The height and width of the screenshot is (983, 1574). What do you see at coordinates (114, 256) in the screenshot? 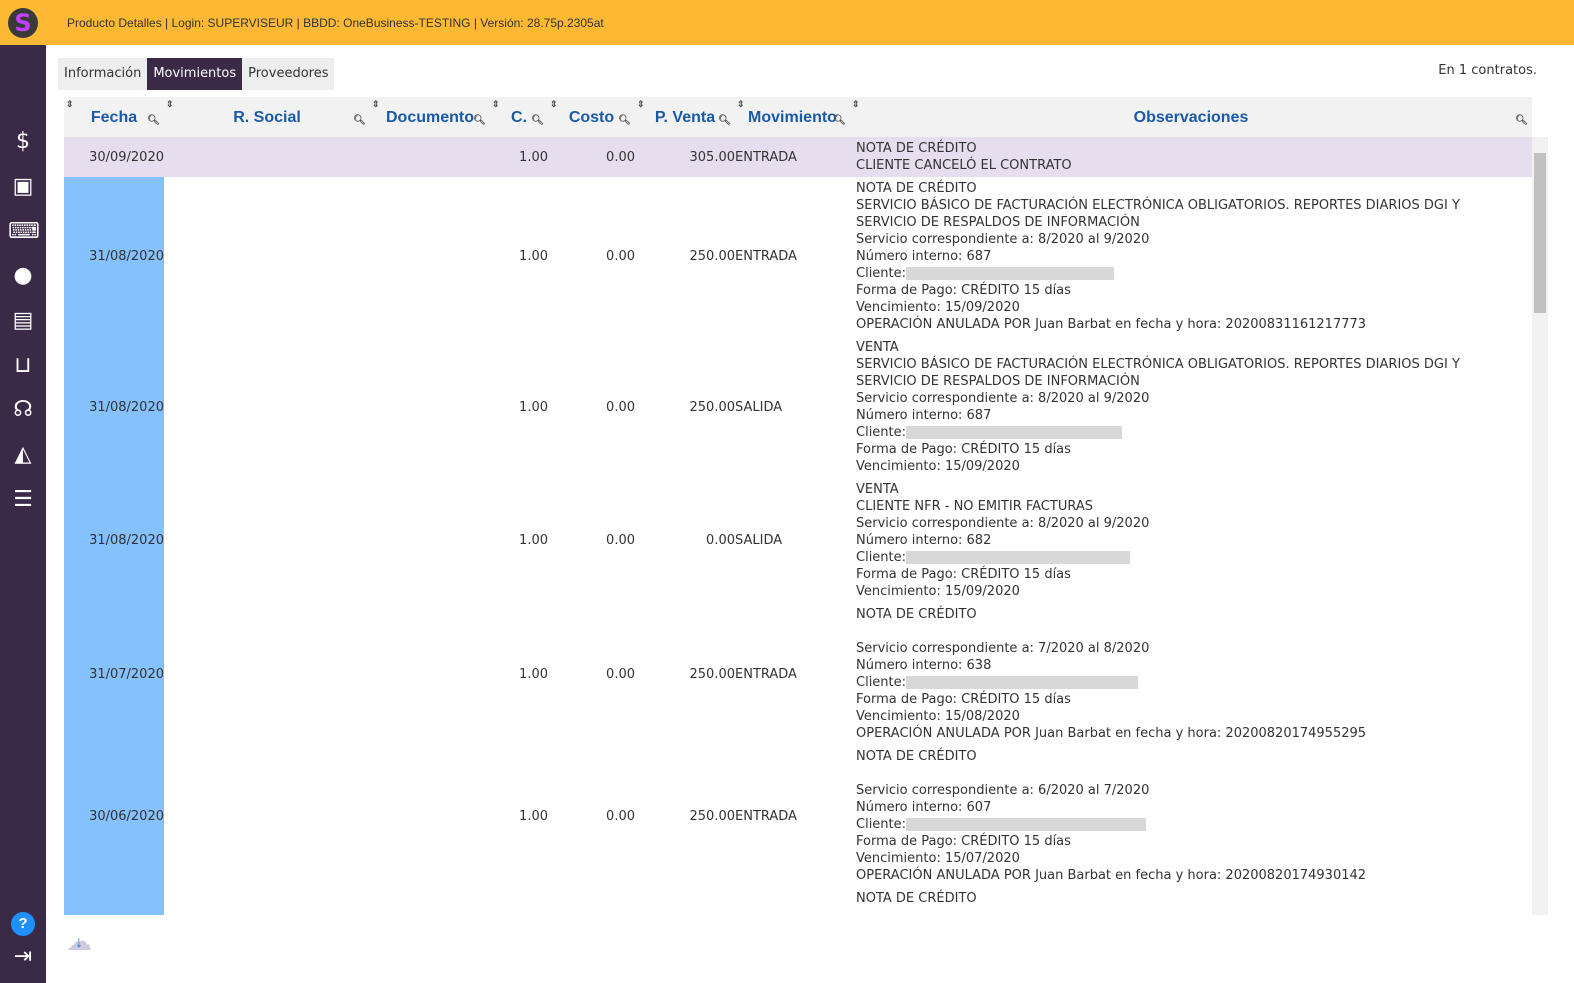
I see `cell-fecha: 31/08/2020` at bounding box center [114, 256].